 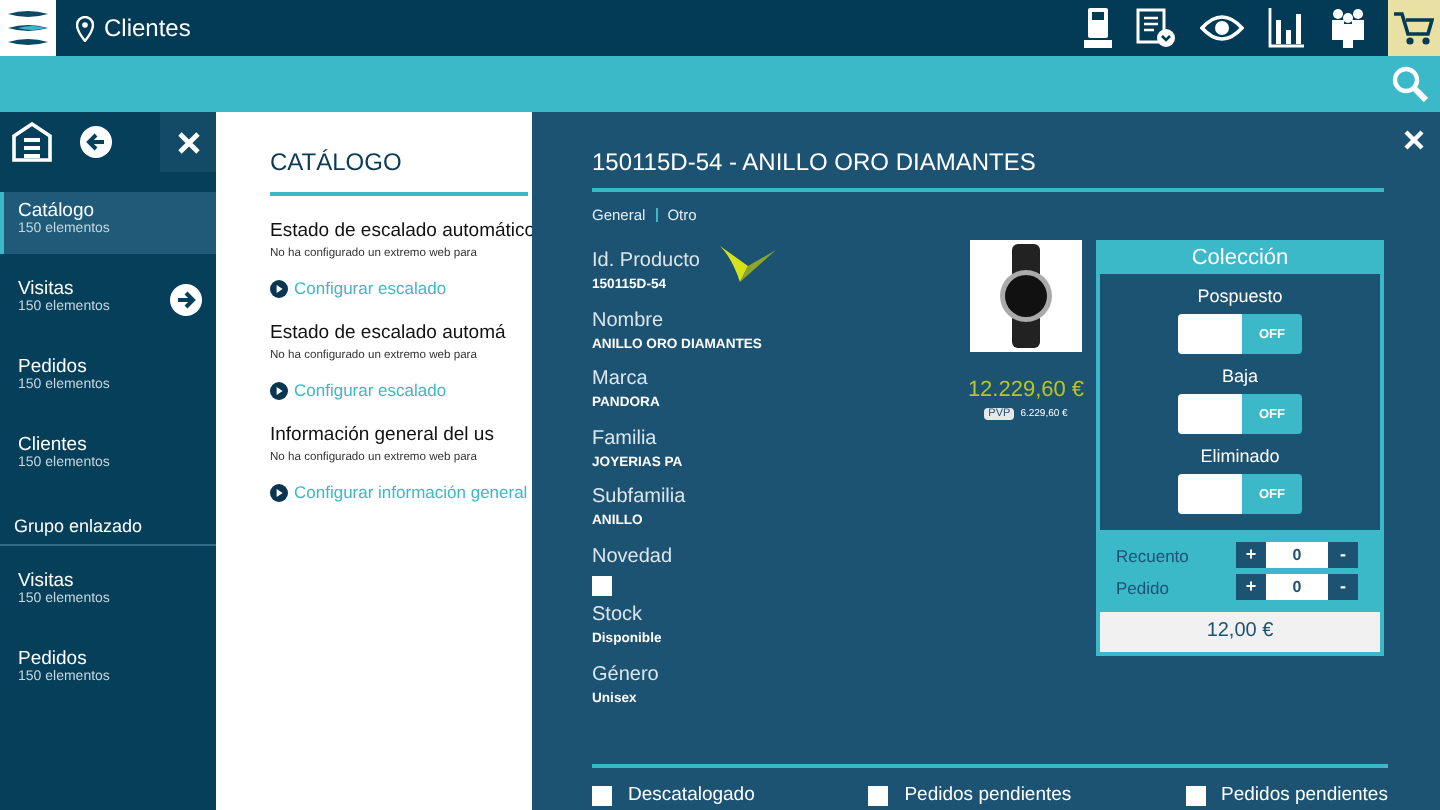 What do you see at coordinates (617, 615) in the screenshot?
I see `field-label: Stock` at bounding box center [617, 615].